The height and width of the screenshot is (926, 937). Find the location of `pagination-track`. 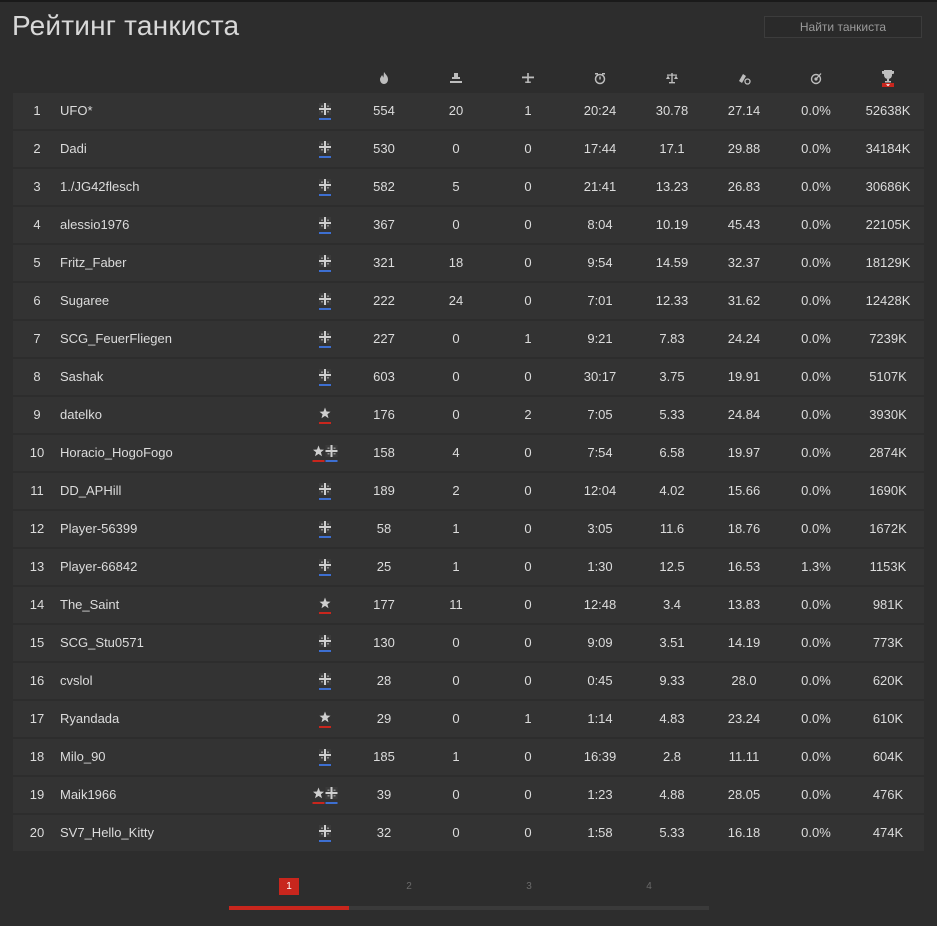

pagination-track is located at coordinates (469, 908).